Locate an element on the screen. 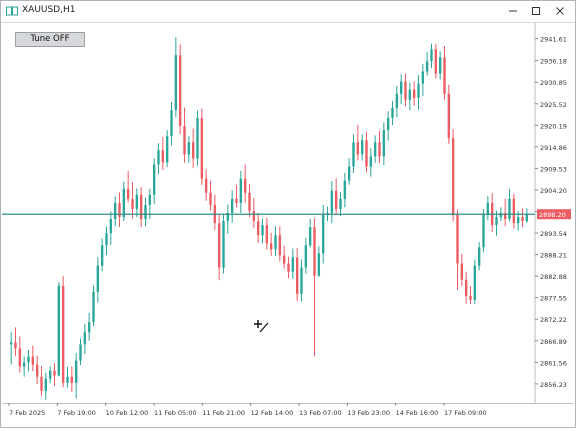 The width and height of the screenshot is (576, 431). tune-toggle-button: Tune OFF is located at coordinates (50, 39).